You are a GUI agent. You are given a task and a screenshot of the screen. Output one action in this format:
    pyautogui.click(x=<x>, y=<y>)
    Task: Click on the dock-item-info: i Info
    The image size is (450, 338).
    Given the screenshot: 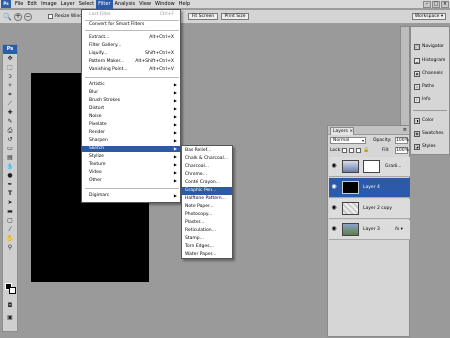 What is the action you would take?
    pyautogui.click(x=431, y=100)
    